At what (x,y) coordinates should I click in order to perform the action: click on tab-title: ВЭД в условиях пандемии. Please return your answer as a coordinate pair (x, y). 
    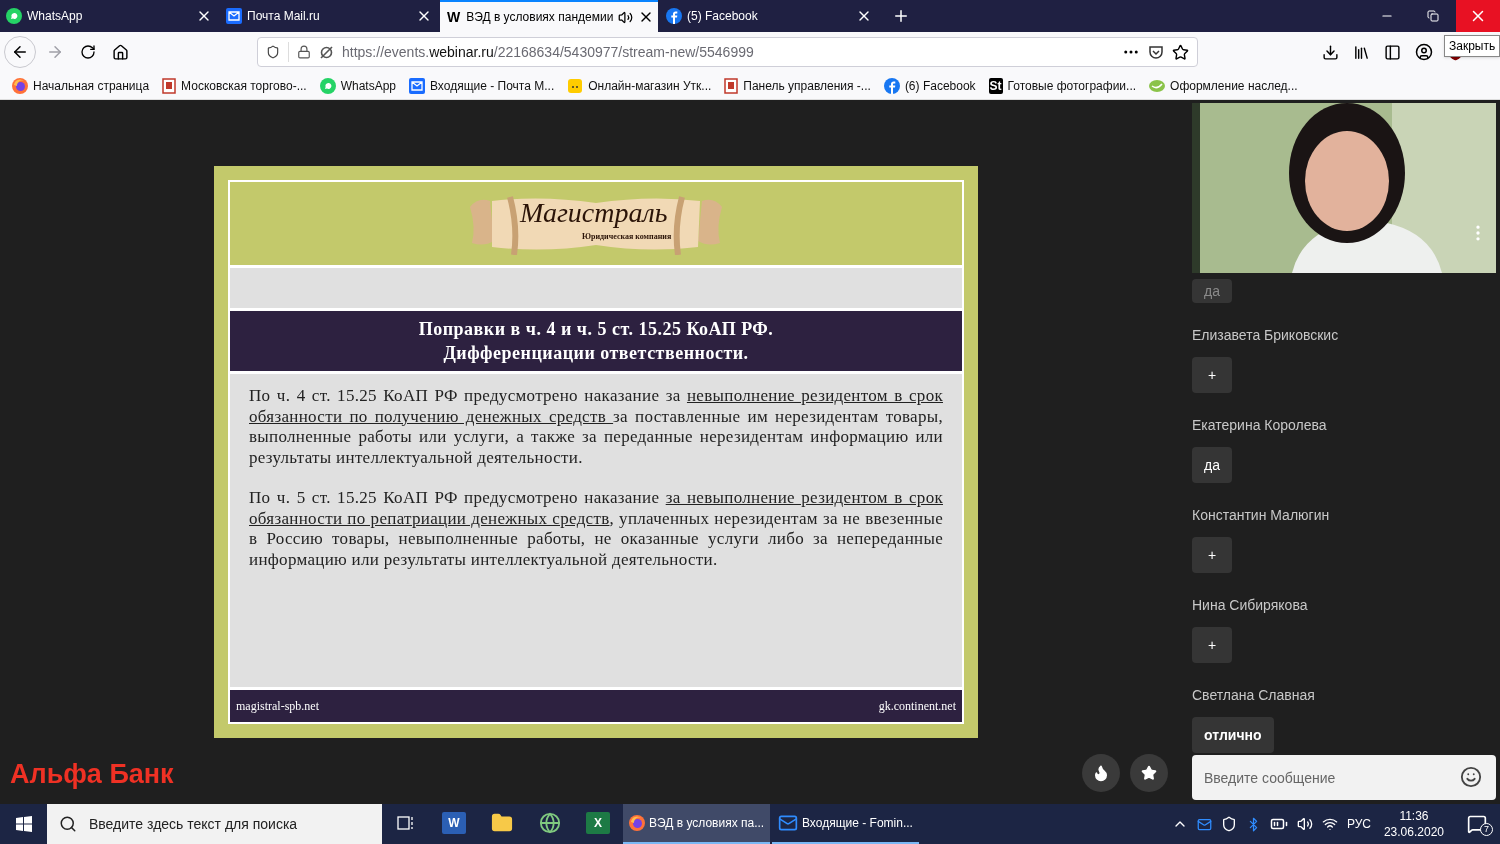
    Looking at the image, I should click on (540, 17).